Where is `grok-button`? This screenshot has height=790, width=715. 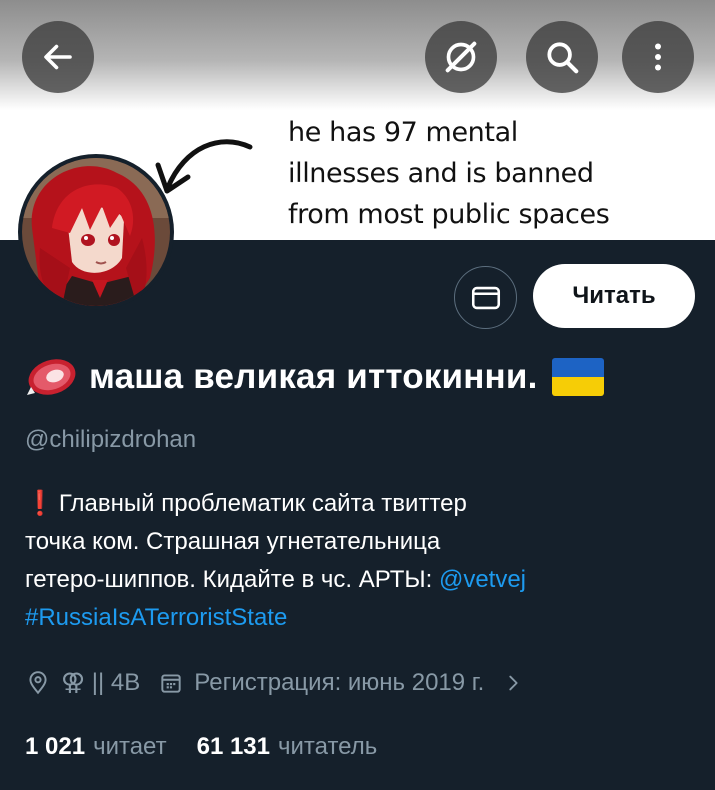
grok-button is located at coordinates (461, 57).